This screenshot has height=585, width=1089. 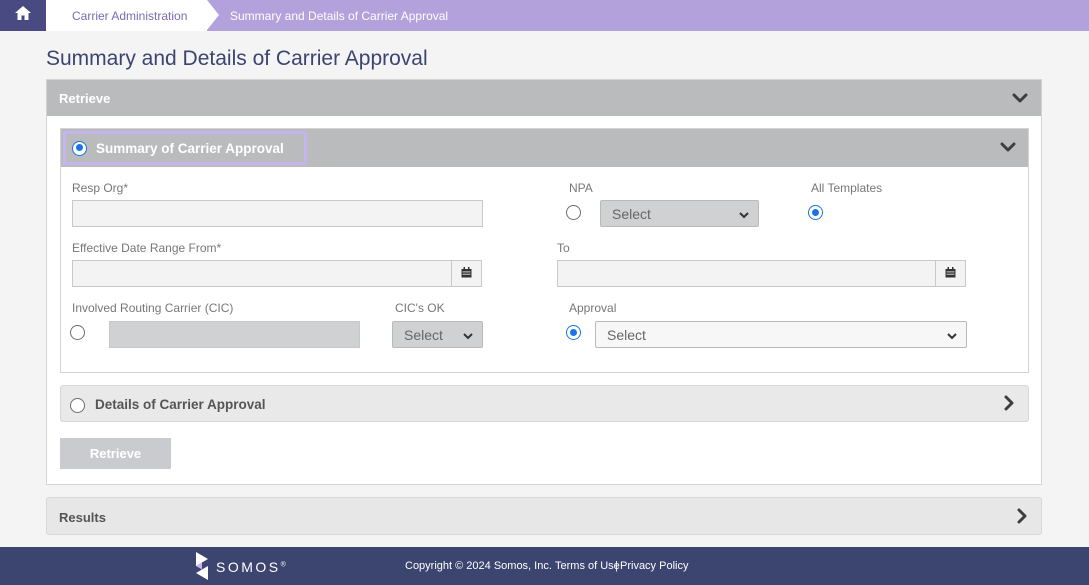 I want to click on retrieve-button: Retrieve, so click(x=115, y=453).